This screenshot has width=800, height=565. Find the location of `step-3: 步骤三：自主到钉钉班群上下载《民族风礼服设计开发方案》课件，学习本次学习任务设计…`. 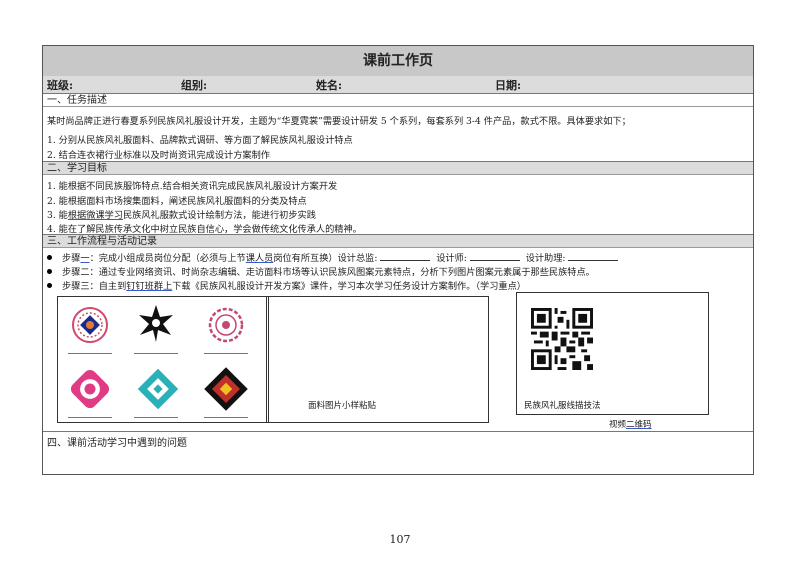

step-3: 步骤三：自主到钉钉班群上下载《民族风礼服设计开发方案》课件，学习本次学习任务设计… is located at coordinates (286, 285).